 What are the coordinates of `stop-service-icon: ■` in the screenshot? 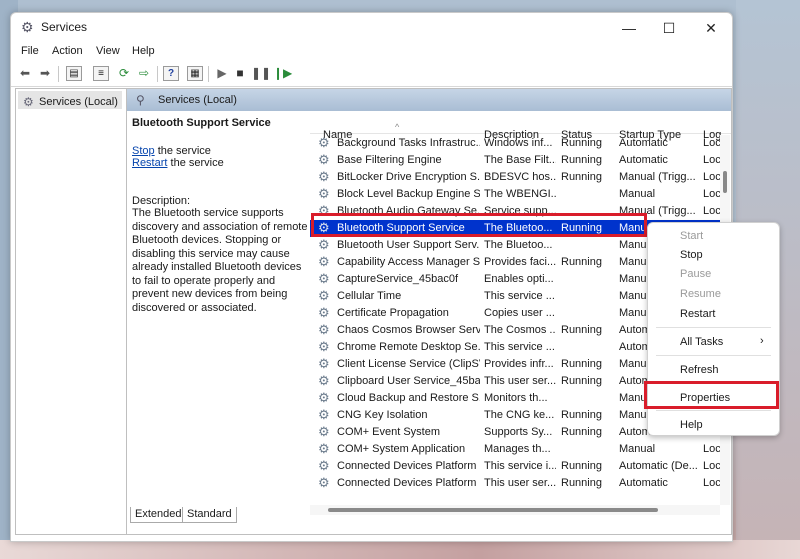 It's located at (240, 73).